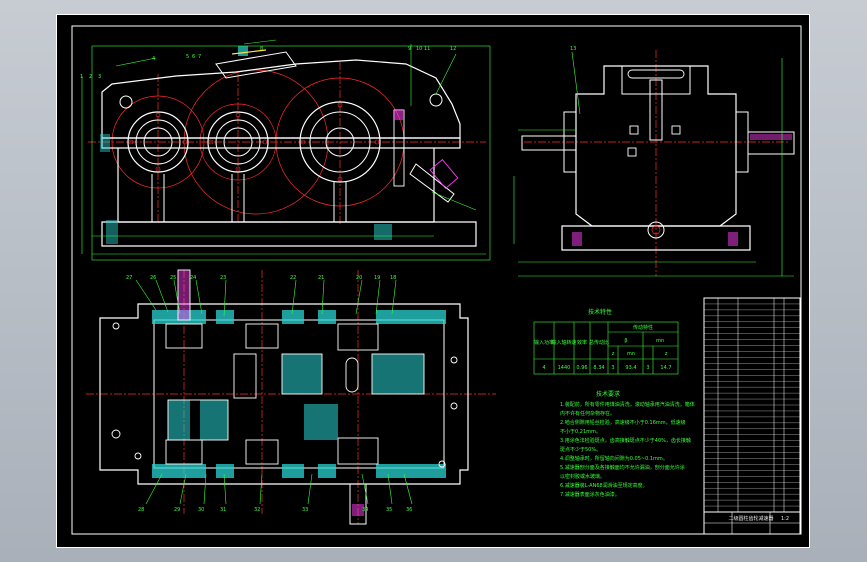 The image size is (867, 562). I want to click on svg-text: 8, so click(261, 49).